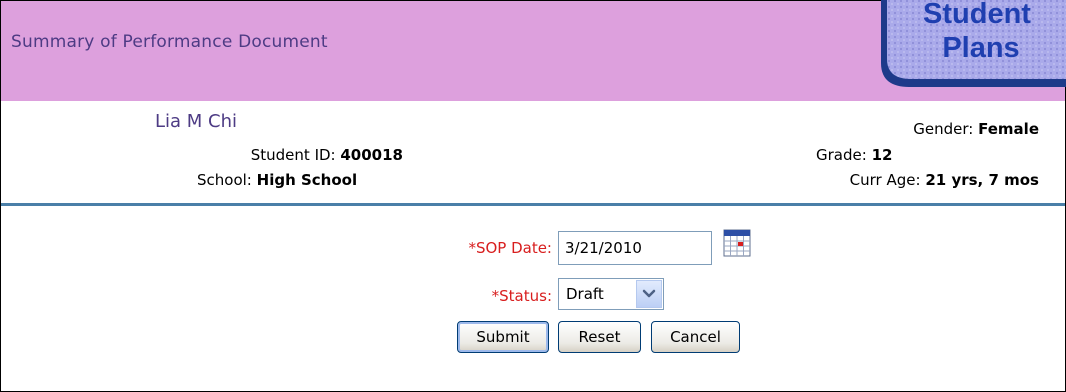 This screenshot has height=392, width=1066. What do you see at coordinates (841, 155) in the screenshot?
I see `grade-label: Grade:` at bounding box center [841, 155].